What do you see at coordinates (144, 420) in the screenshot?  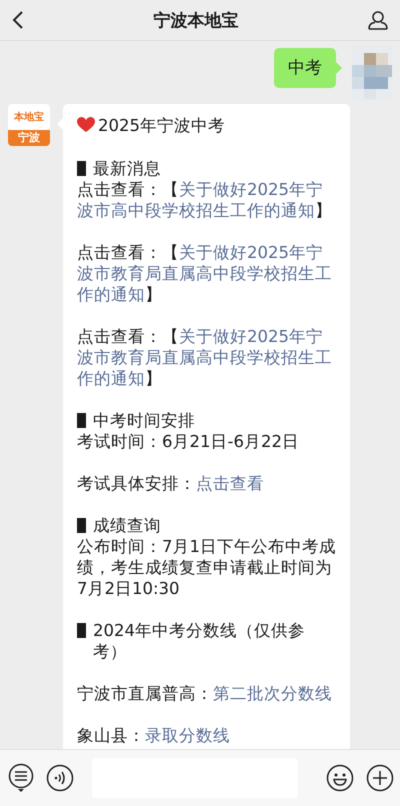 I see `section-heading: 中考时间安排` at bounding box center [144, 420].